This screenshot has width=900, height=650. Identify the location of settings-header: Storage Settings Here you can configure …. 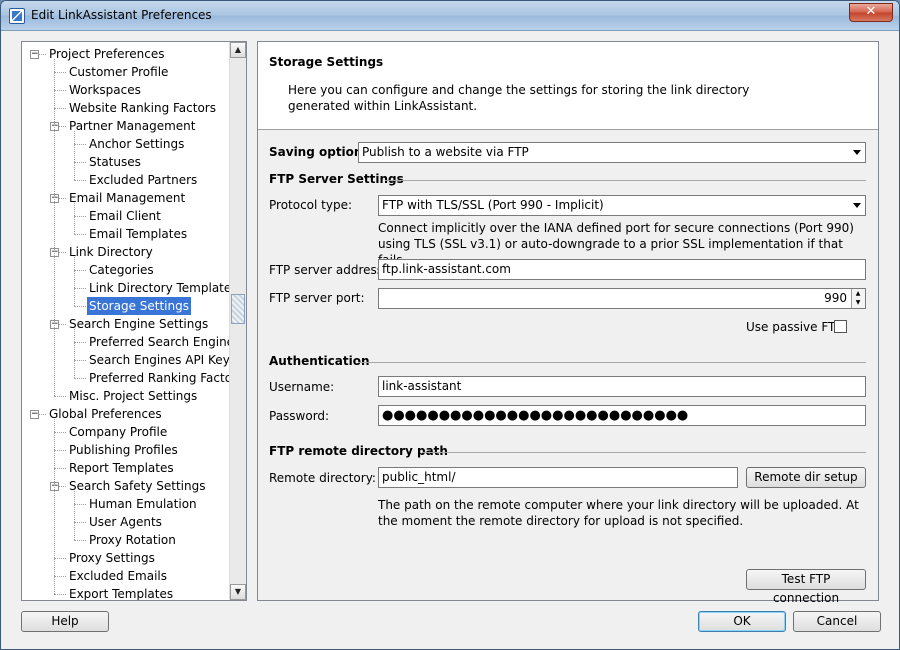
(568, 86).